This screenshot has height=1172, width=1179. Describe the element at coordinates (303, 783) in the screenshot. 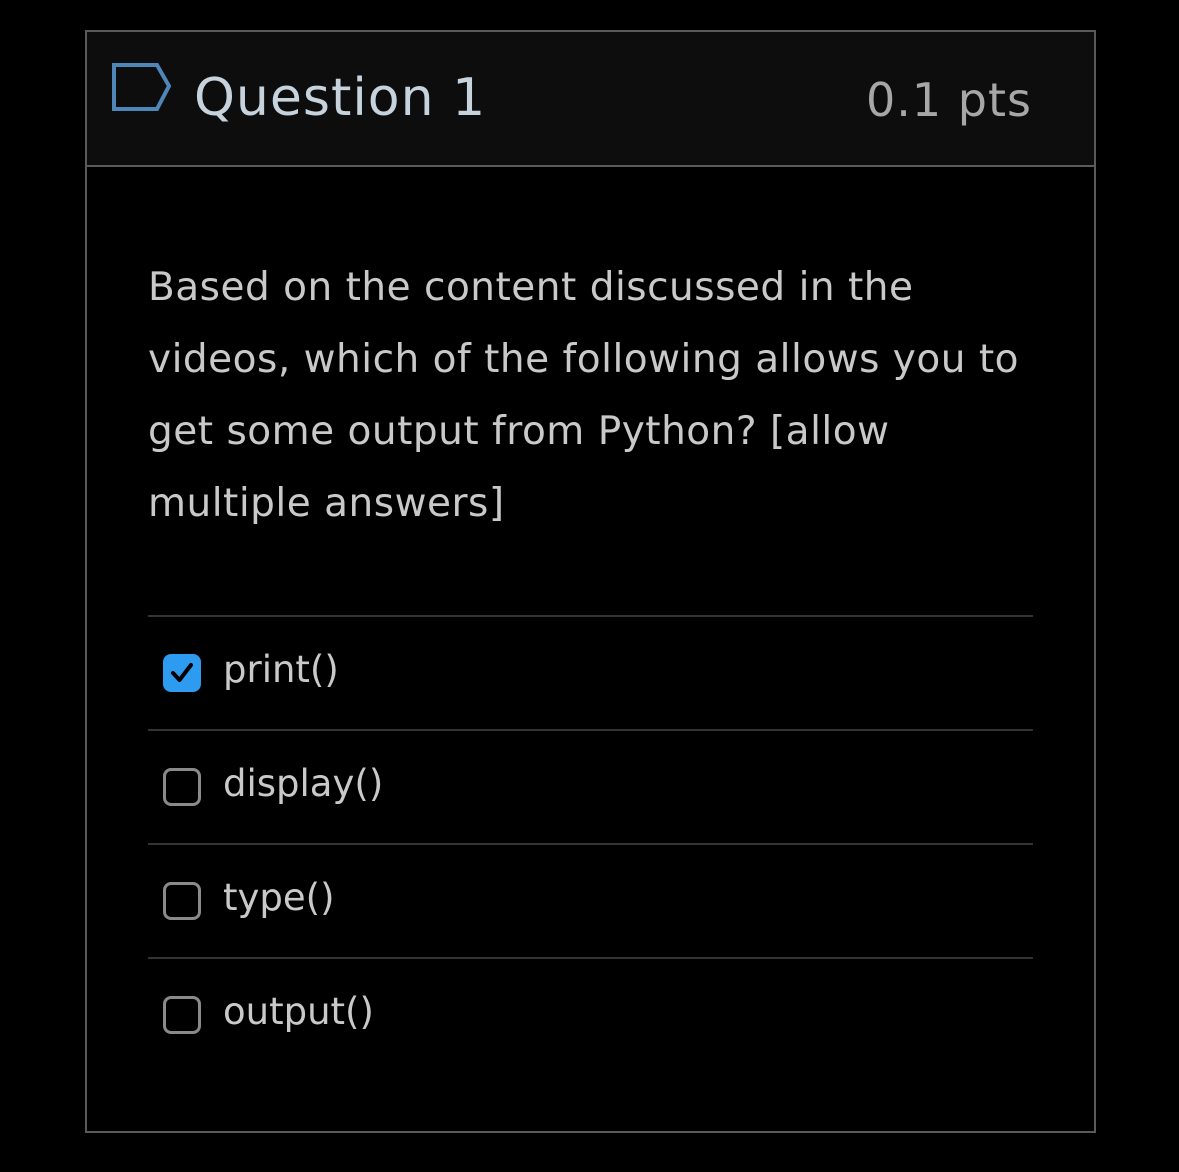

I see `answer-label: display()` at that location.